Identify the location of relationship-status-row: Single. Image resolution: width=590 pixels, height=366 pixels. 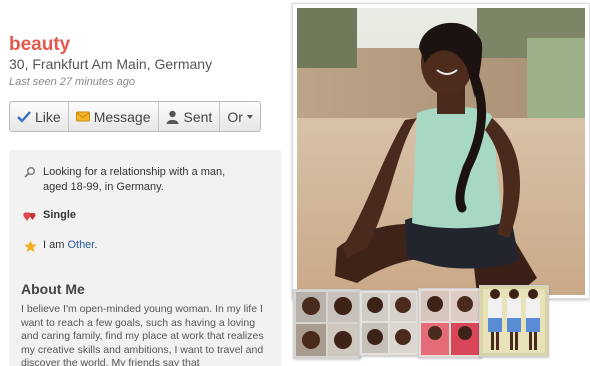
(49, 216).